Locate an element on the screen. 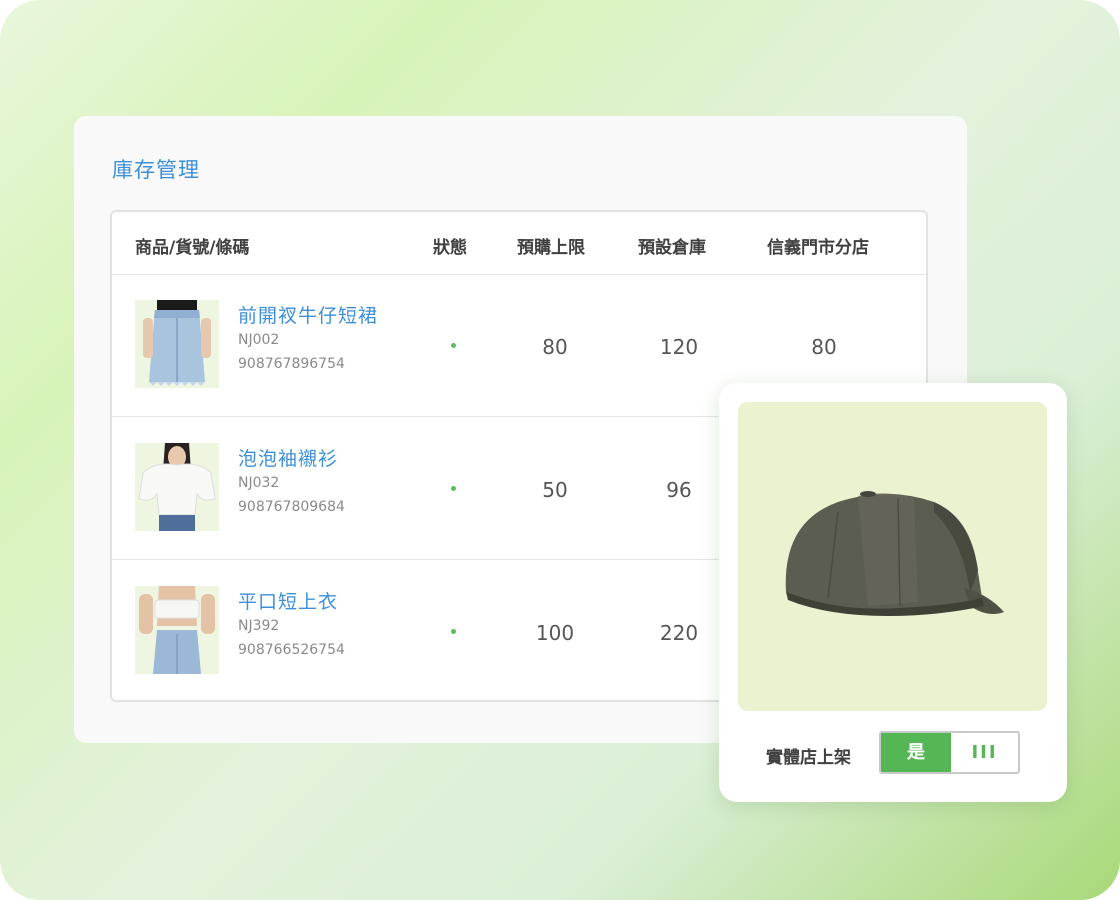 The height and width of the screenshot is (900, 1120). preorder-limit-value: 50 is located at coordinates (555, 490).